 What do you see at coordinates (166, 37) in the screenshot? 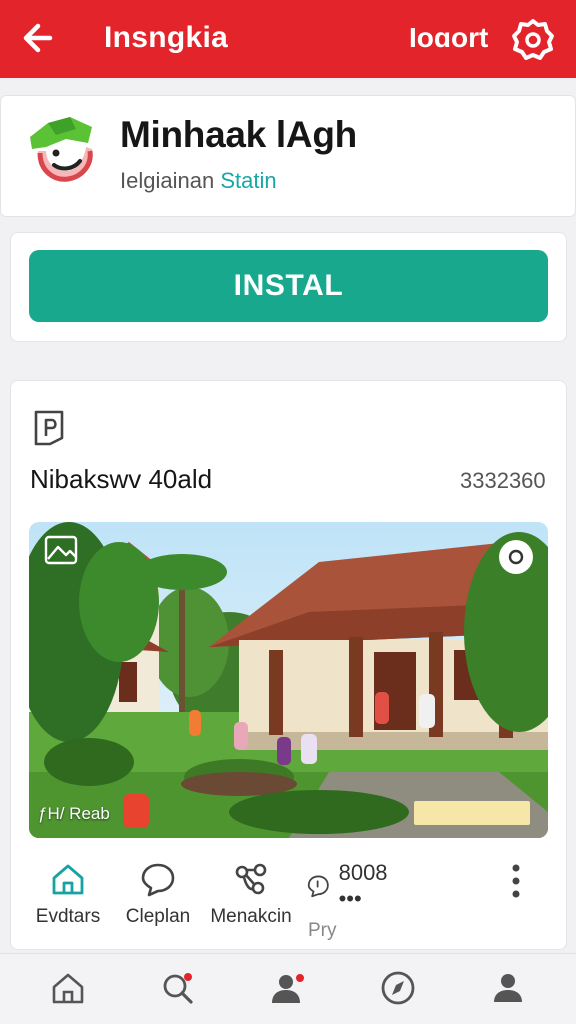
I see `page-title: Insngkia` at bounding box center [166, 37].